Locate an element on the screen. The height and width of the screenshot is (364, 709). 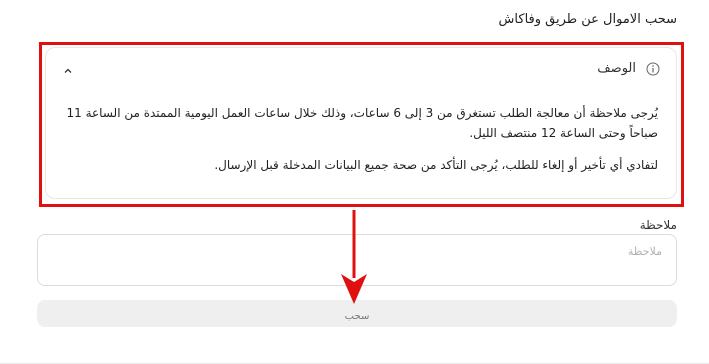
note-label: ملاحظة is located at coordinates (658, 225).